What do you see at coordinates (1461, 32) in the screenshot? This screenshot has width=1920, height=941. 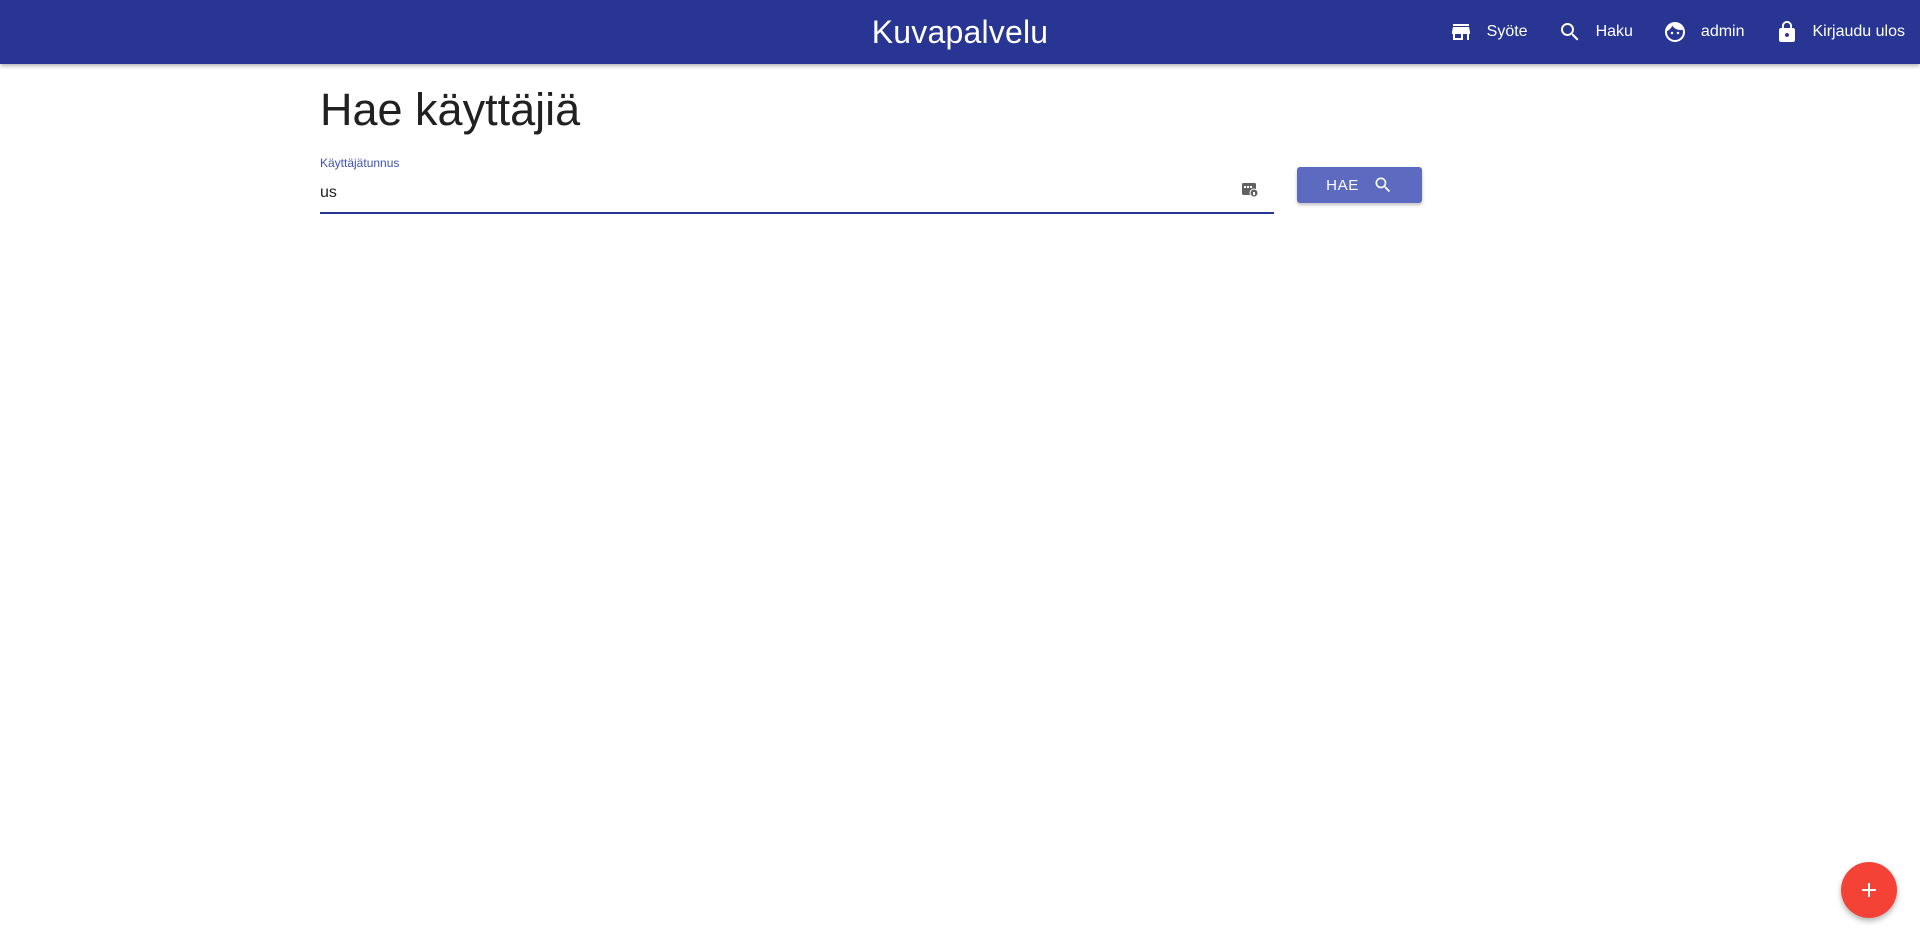 I see `store-icon` at bounding box center [1461, 32].